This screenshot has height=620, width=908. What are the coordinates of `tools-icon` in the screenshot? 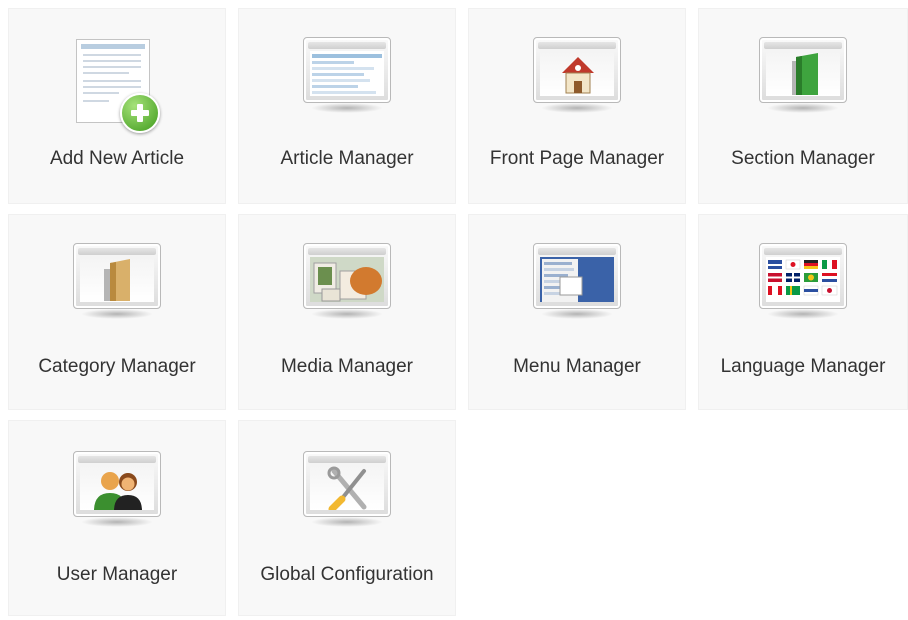 It's located at (347, 493).